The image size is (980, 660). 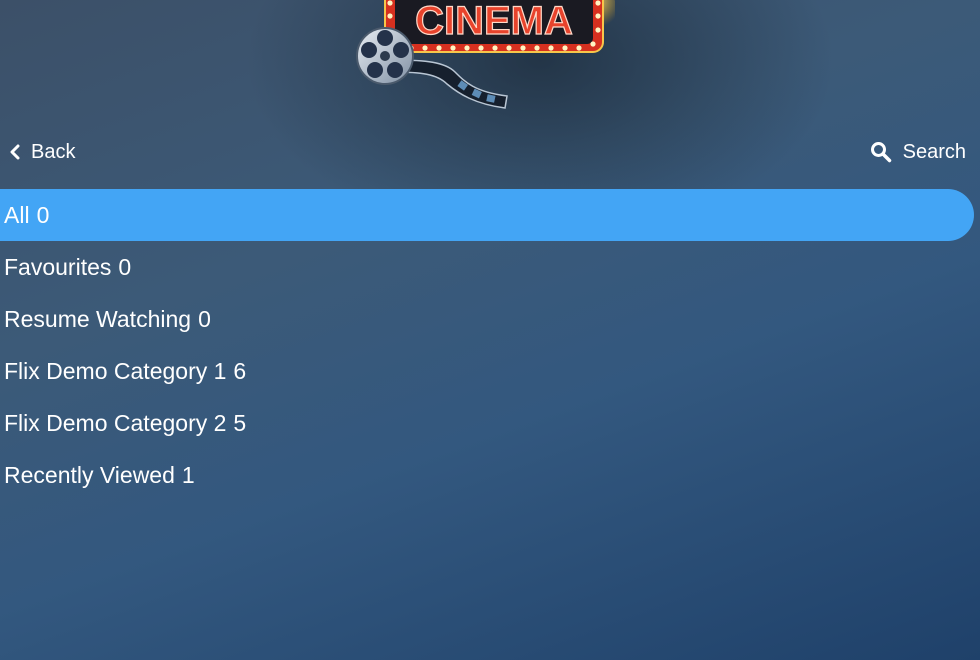 What do you see at coordinates (934, 151) in the screenshot?
I see `search-label: Search` at bounding box center [934, 151].